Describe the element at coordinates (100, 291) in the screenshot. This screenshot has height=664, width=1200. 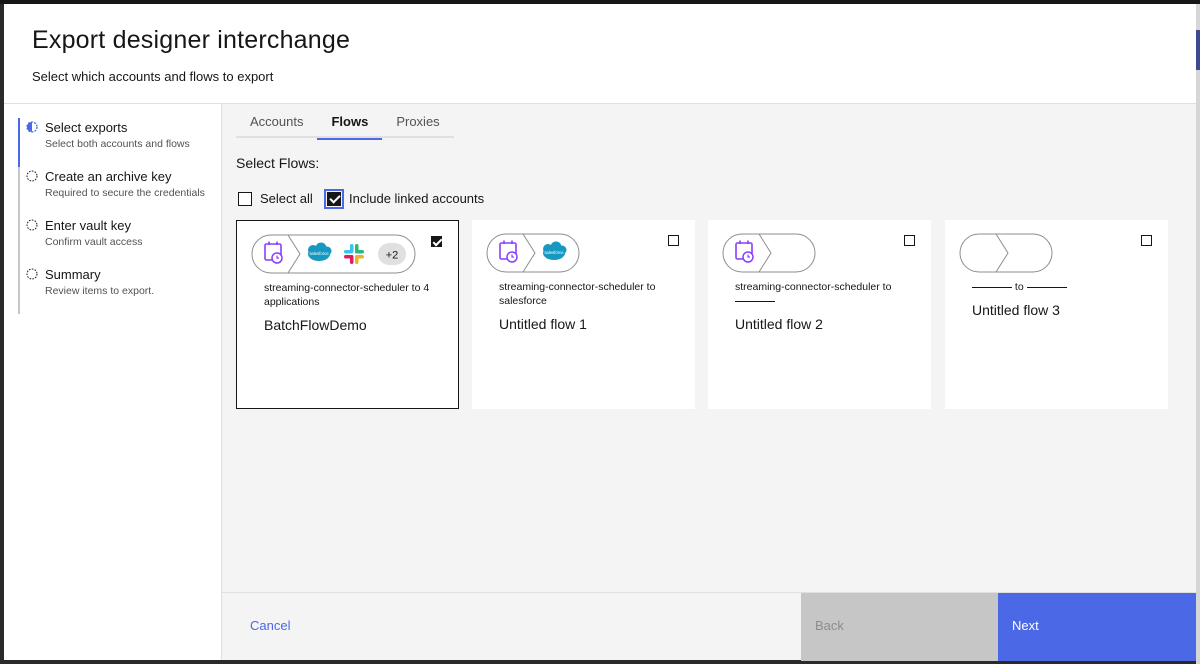
I see `step-description: Review items to export.` at that location.